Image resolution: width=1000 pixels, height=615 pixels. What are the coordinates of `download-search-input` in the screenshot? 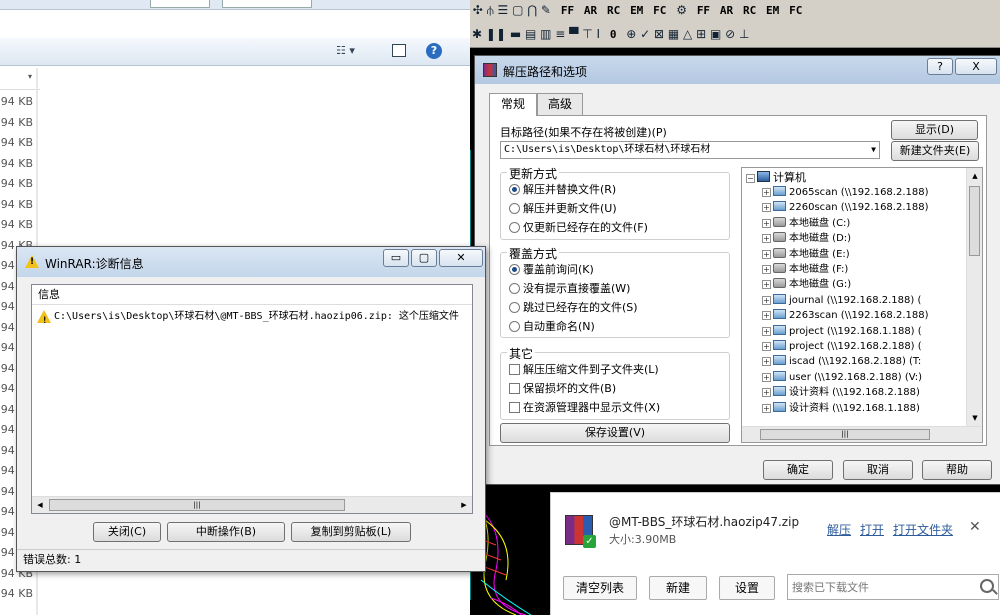 It's located at (879, 587).